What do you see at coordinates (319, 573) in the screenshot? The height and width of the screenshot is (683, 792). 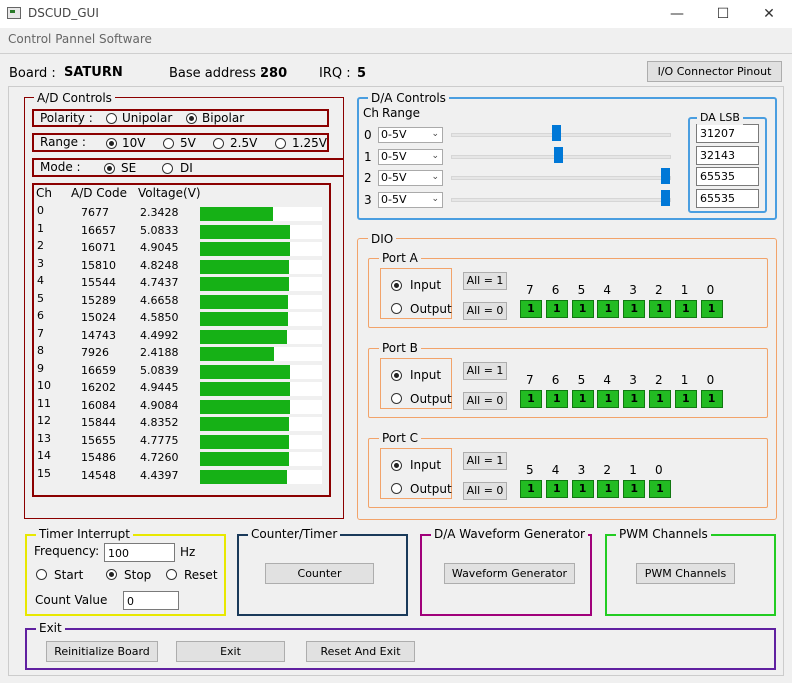 I see `counter-button: Counter` at bounding box center [319, 573].